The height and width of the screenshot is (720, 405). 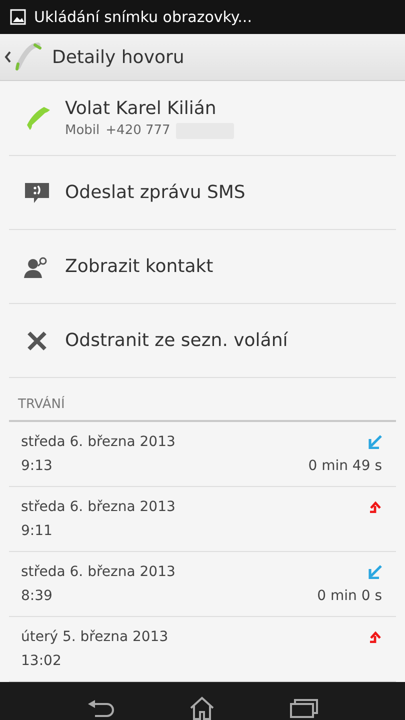 What do you see at coordinates (41, 661) in the screenshot?
I see `call-time: 13:02` at bounding box center [41, 661].